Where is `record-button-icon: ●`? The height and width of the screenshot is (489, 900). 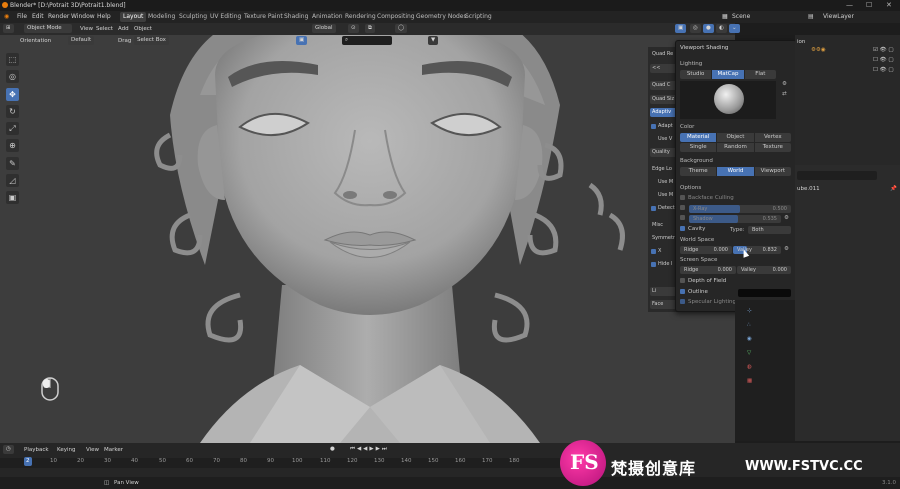 record-button-icon: ● is located at coordinates (332, 449).